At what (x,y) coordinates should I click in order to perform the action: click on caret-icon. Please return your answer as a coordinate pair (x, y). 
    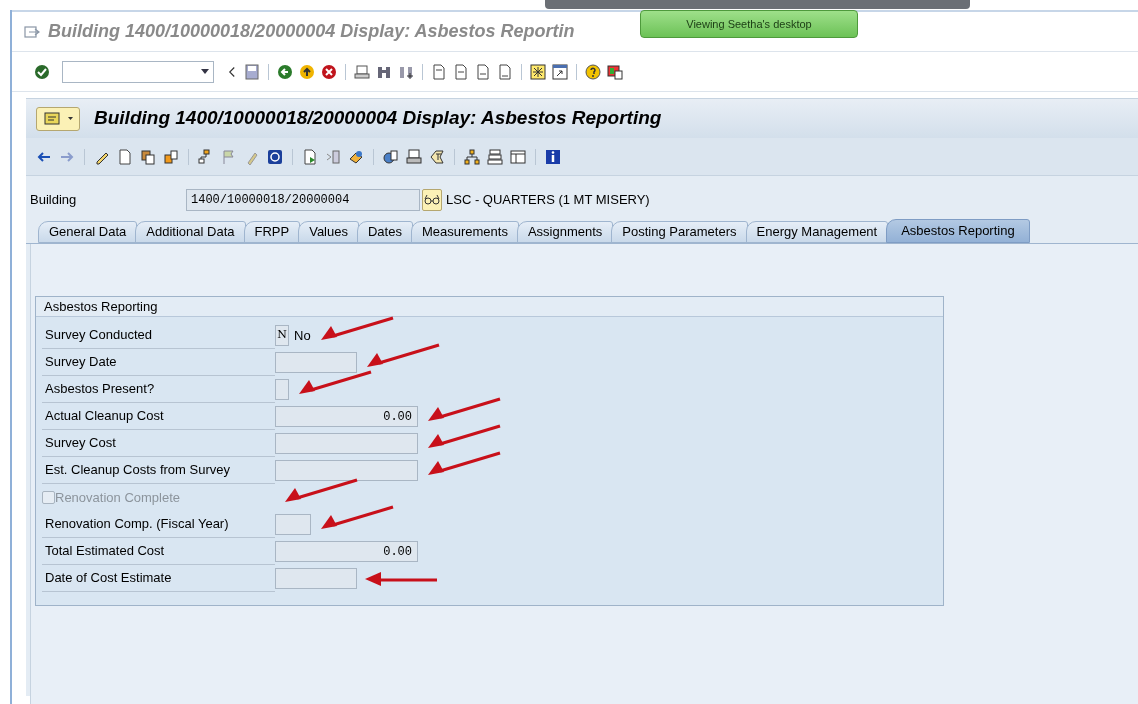
    Looking at the image, I should click on (70, 118).